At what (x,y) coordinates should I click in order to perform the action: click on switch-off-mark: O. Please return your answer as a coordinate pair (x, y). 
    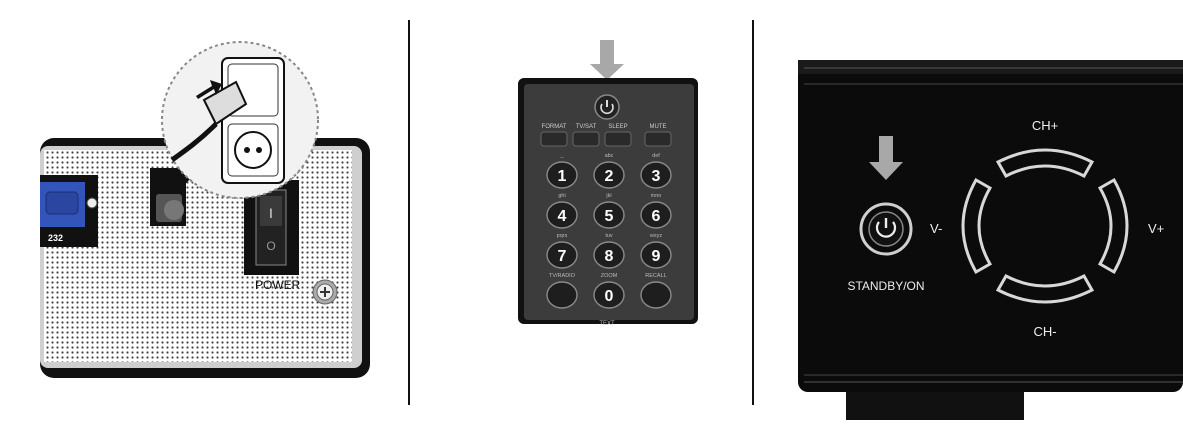
    Looking at the image, I should click on (270, 246).